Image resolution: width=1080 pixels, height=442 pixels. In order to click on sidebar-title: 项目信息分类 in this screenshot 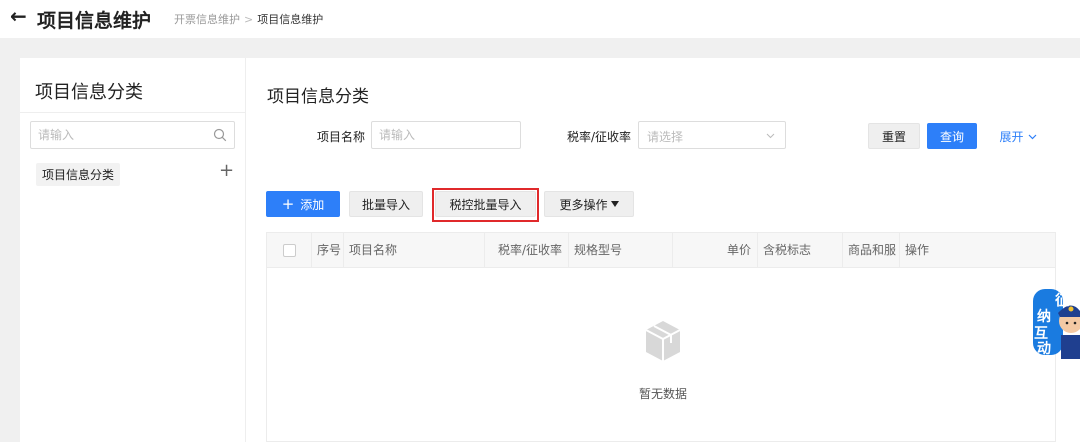, I will do `click(89, 92)`.